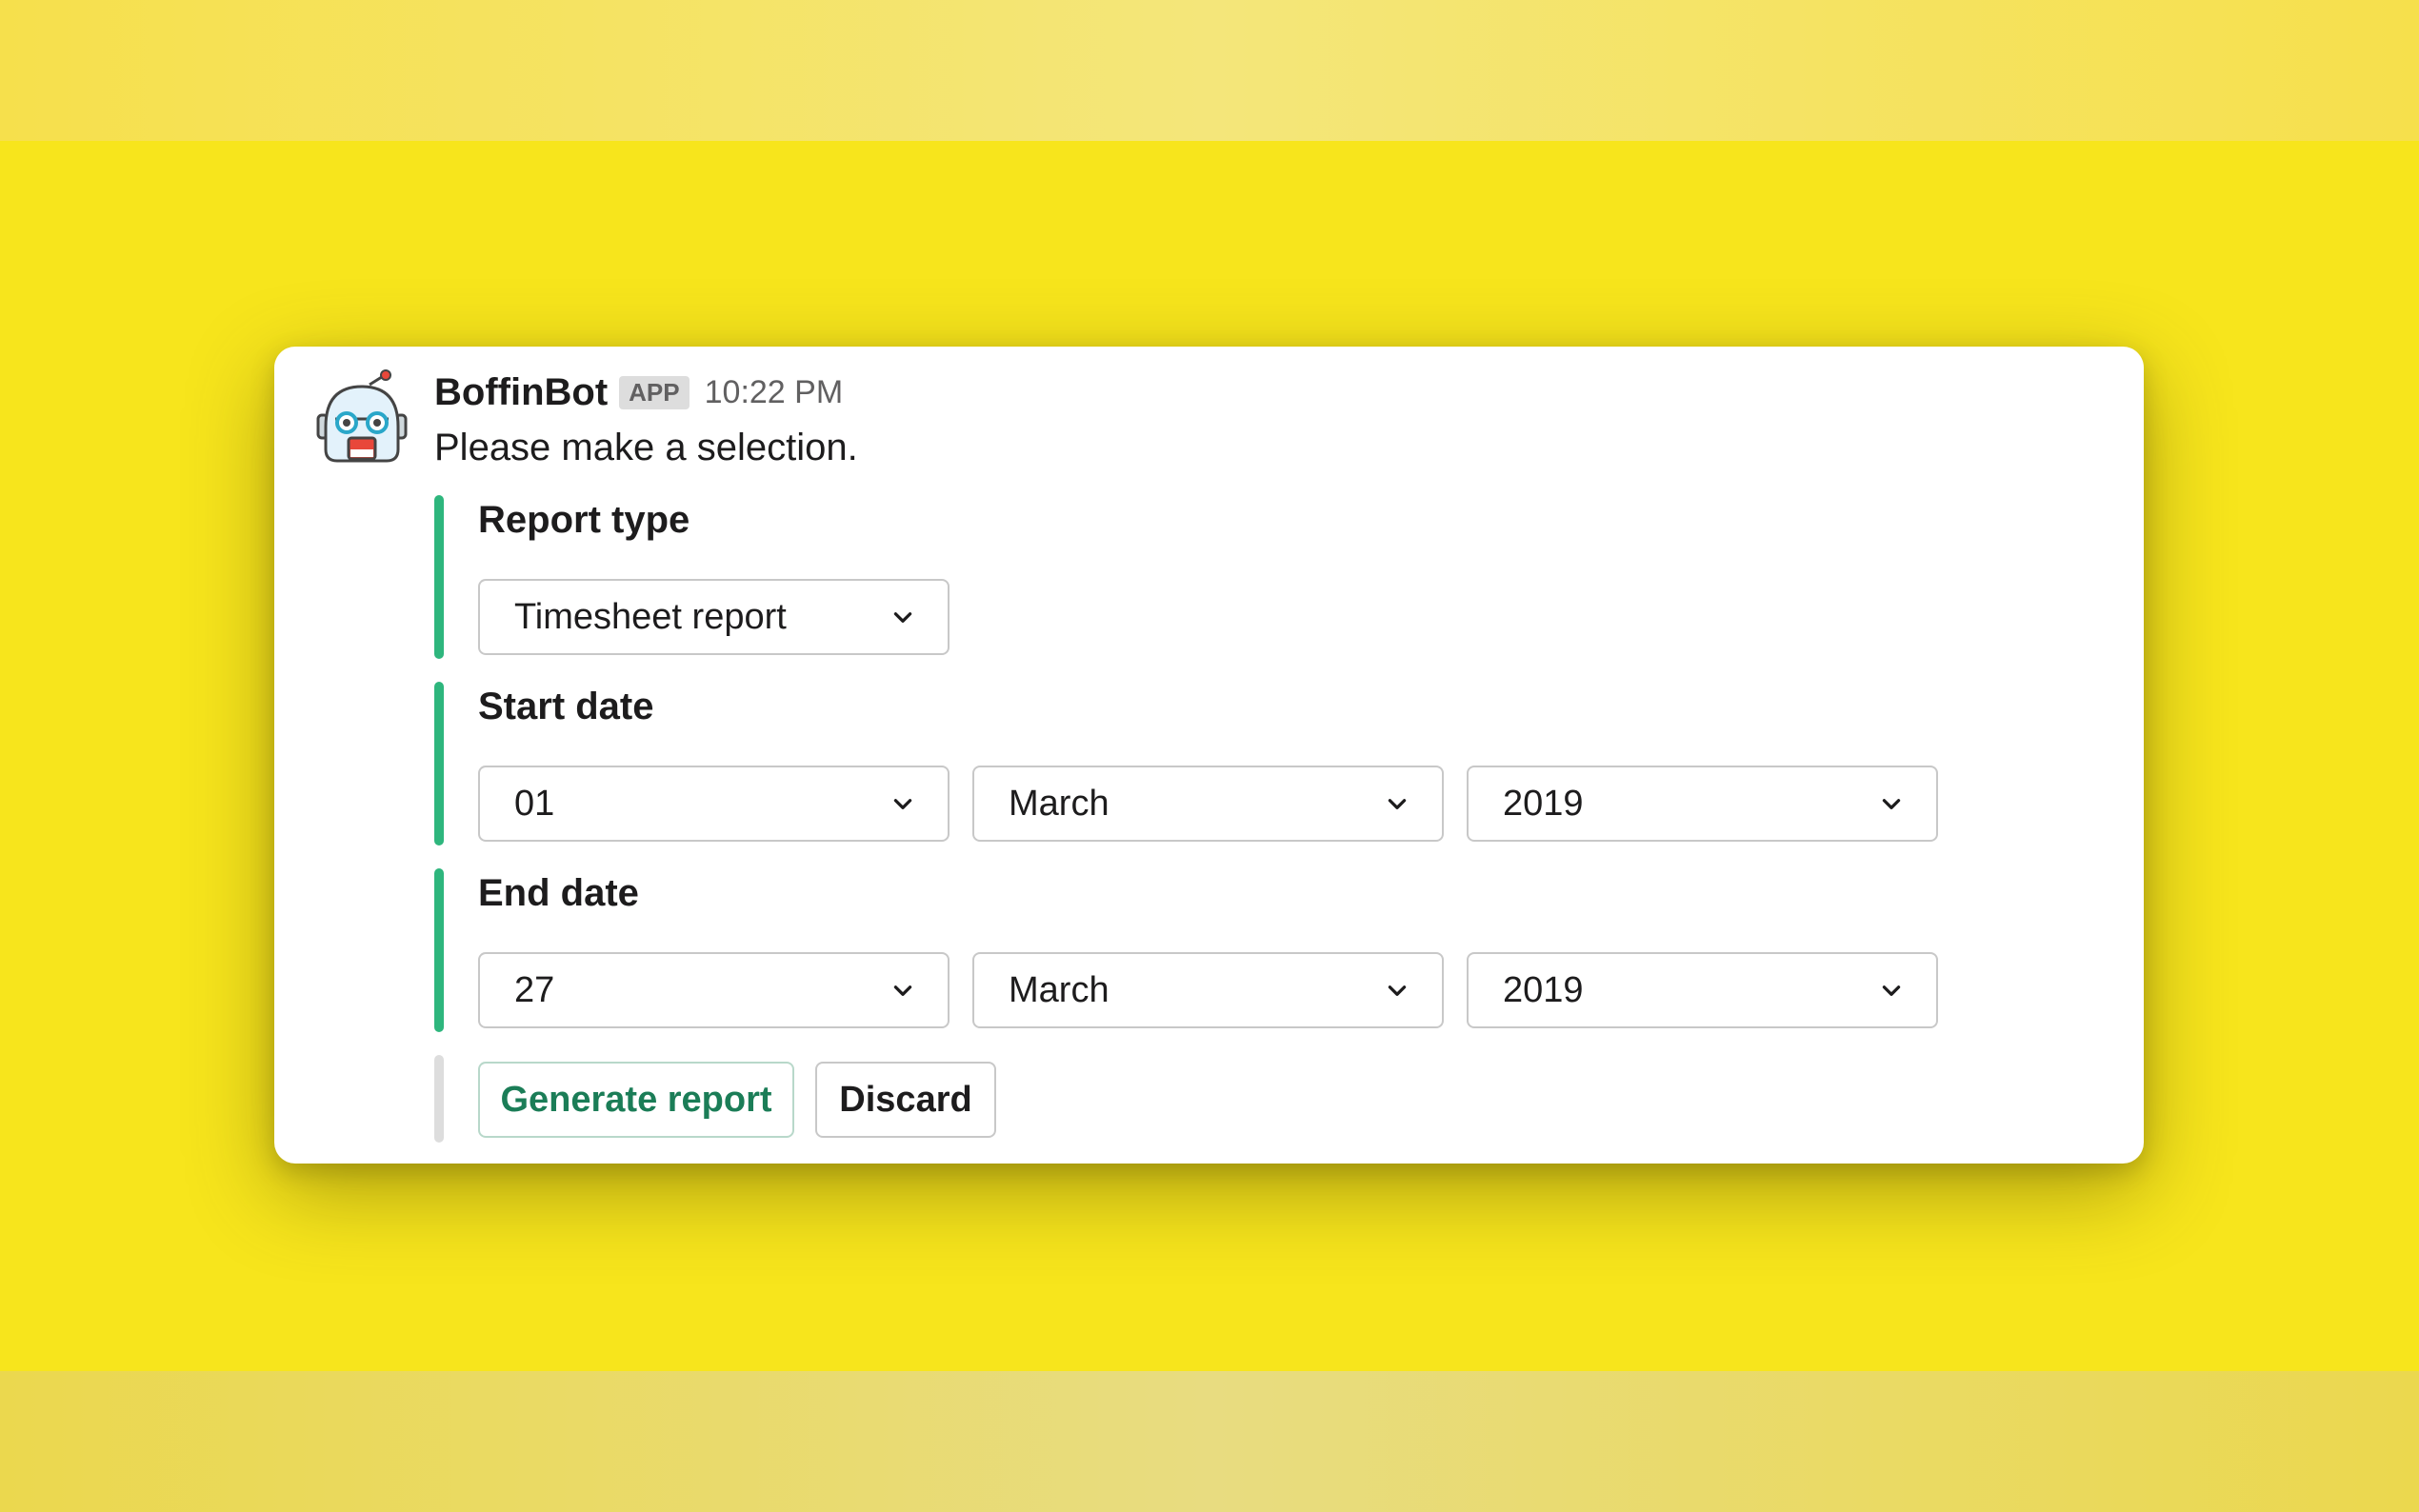 The width and height of the screenshot is (2419, 1512). I want to click on start-date-title: Start date, so click(566, 706).